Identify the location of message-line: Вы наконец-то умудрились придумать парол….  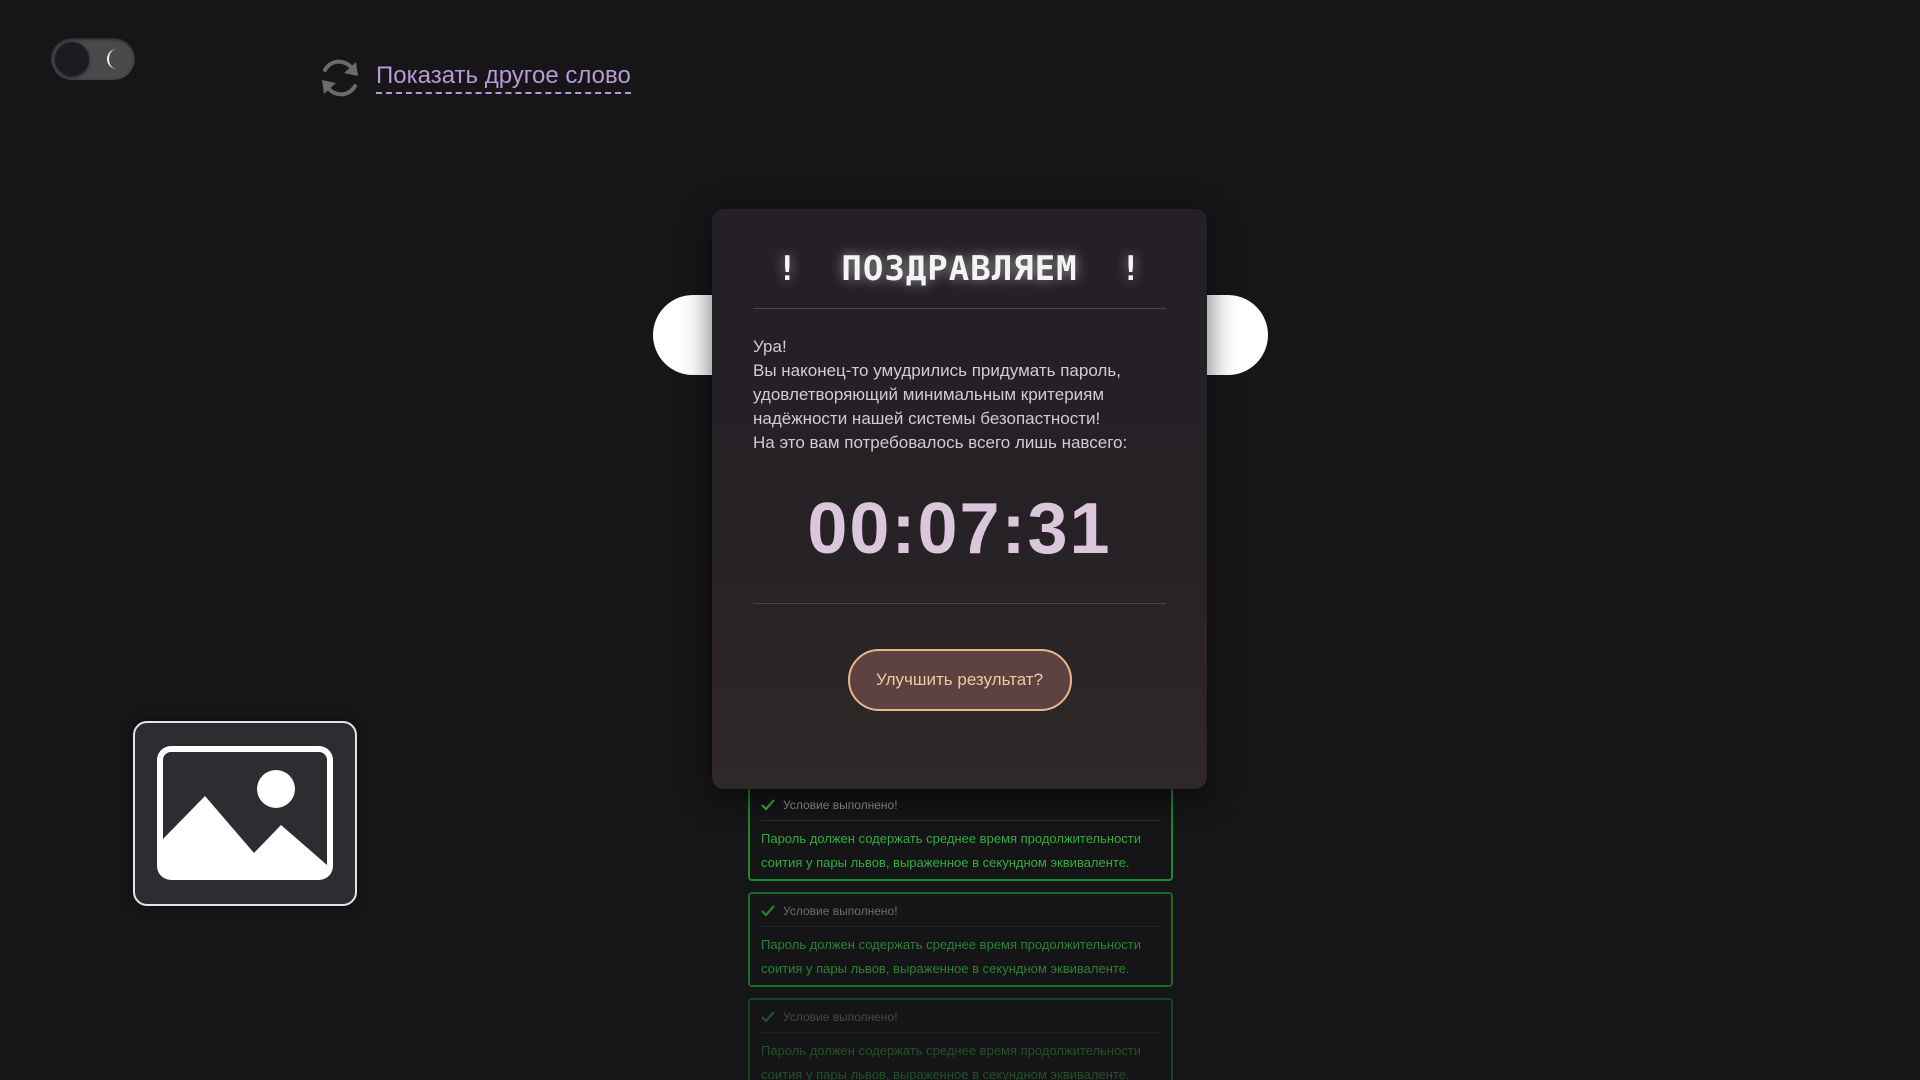
(937, 370).